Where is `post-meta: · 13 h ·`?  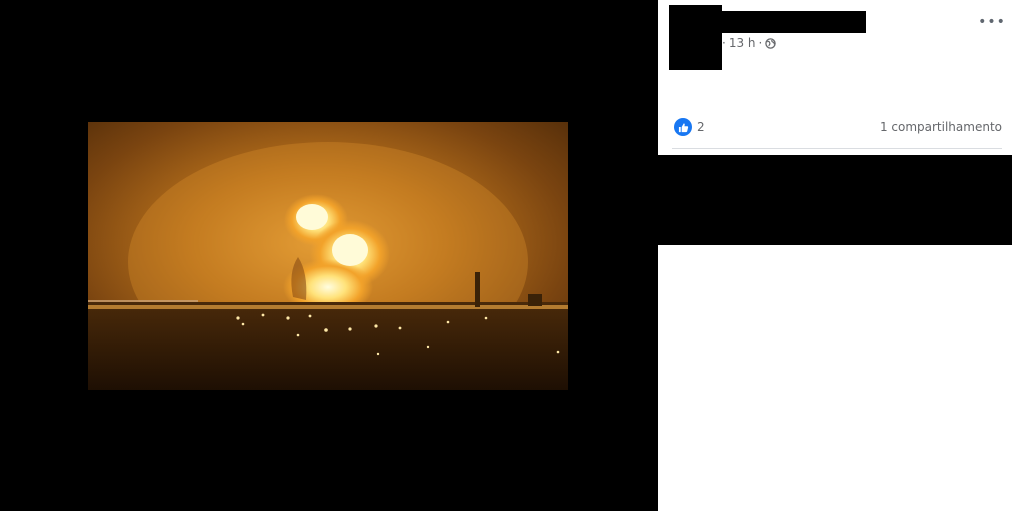
post-meta: · 13 h · is located at coordinates (749, 43).